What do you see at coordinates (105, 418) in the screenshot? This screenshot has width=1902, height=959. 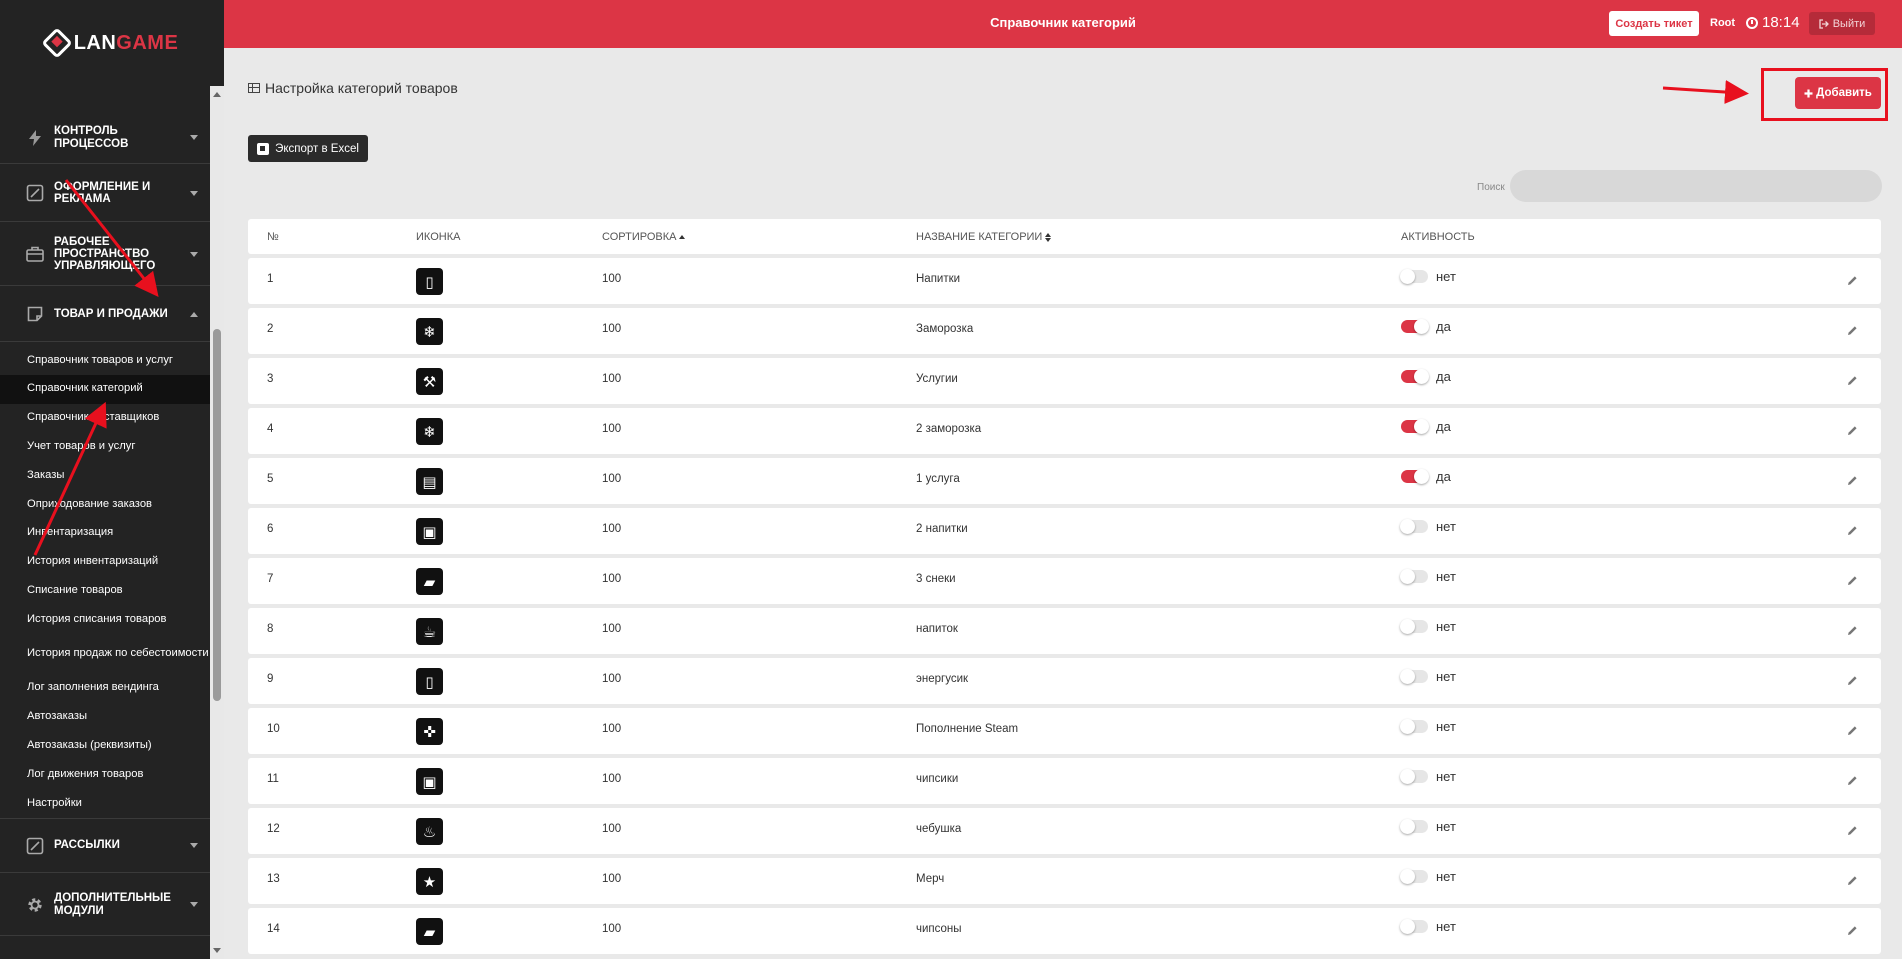 I see `sidebar-item-suppliers: Справочник поставщиков` at bounding box center [105, 418].